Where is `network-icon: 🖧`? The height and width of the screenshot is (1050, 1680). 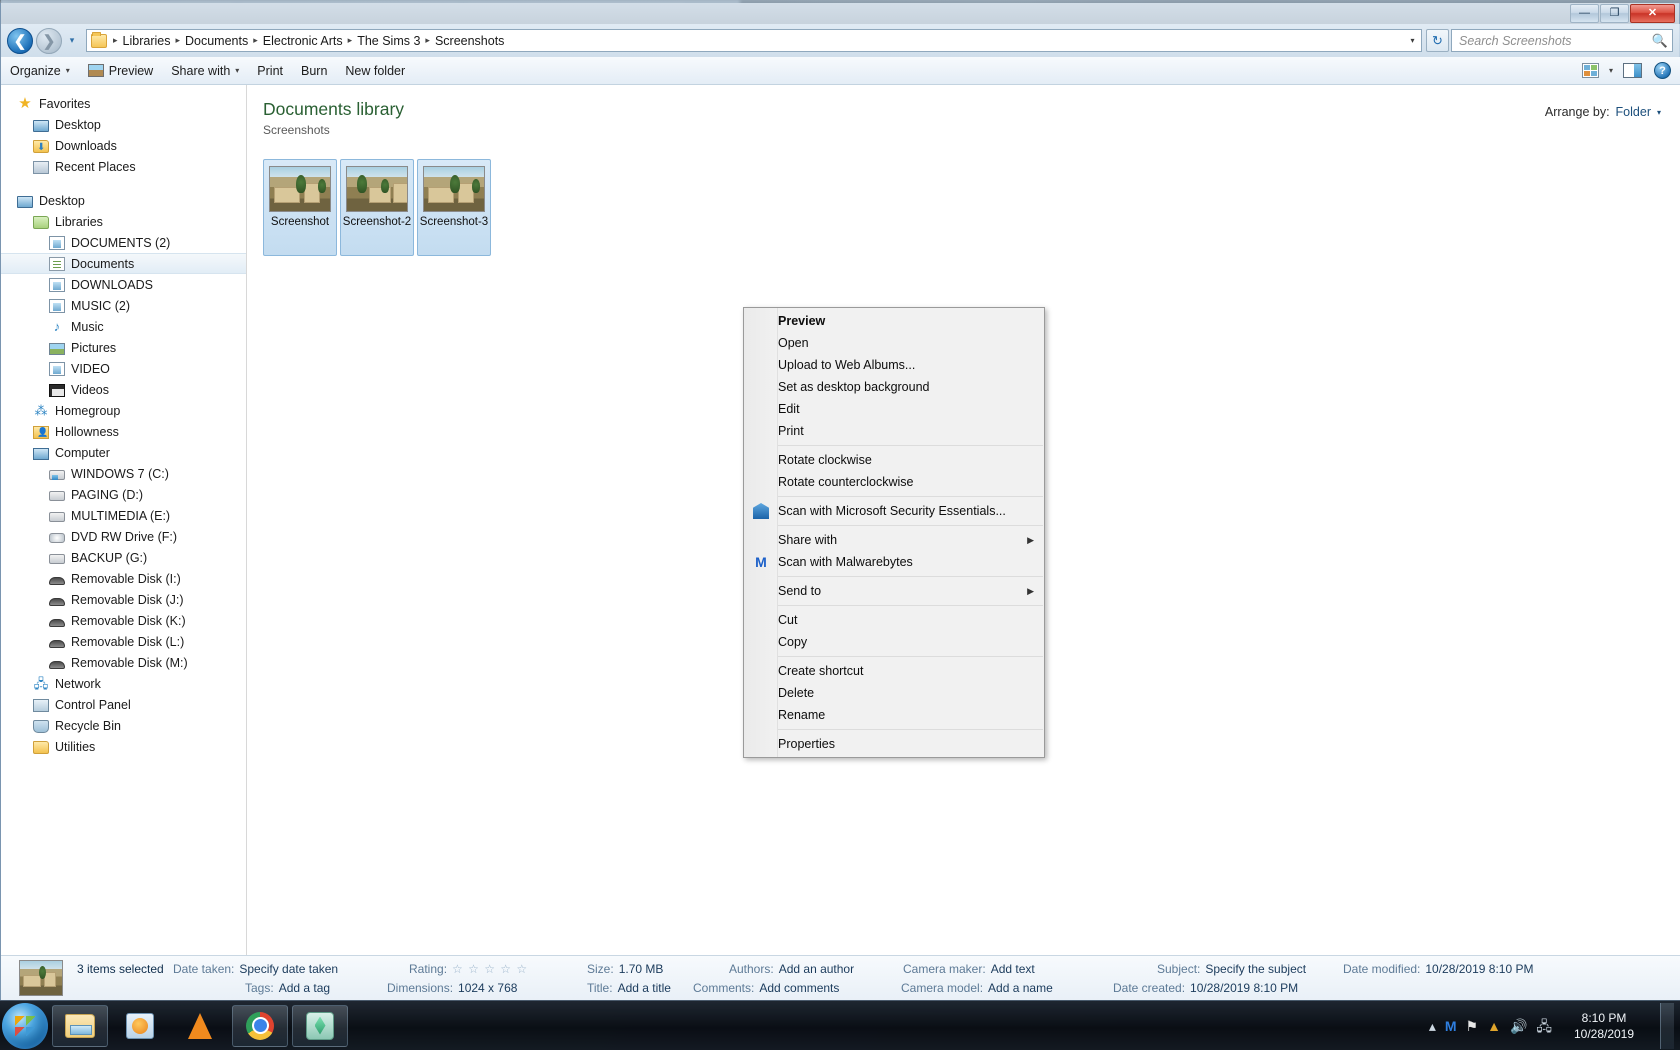 network-icon: 🖧 is located at coordinates (1544, 1026).